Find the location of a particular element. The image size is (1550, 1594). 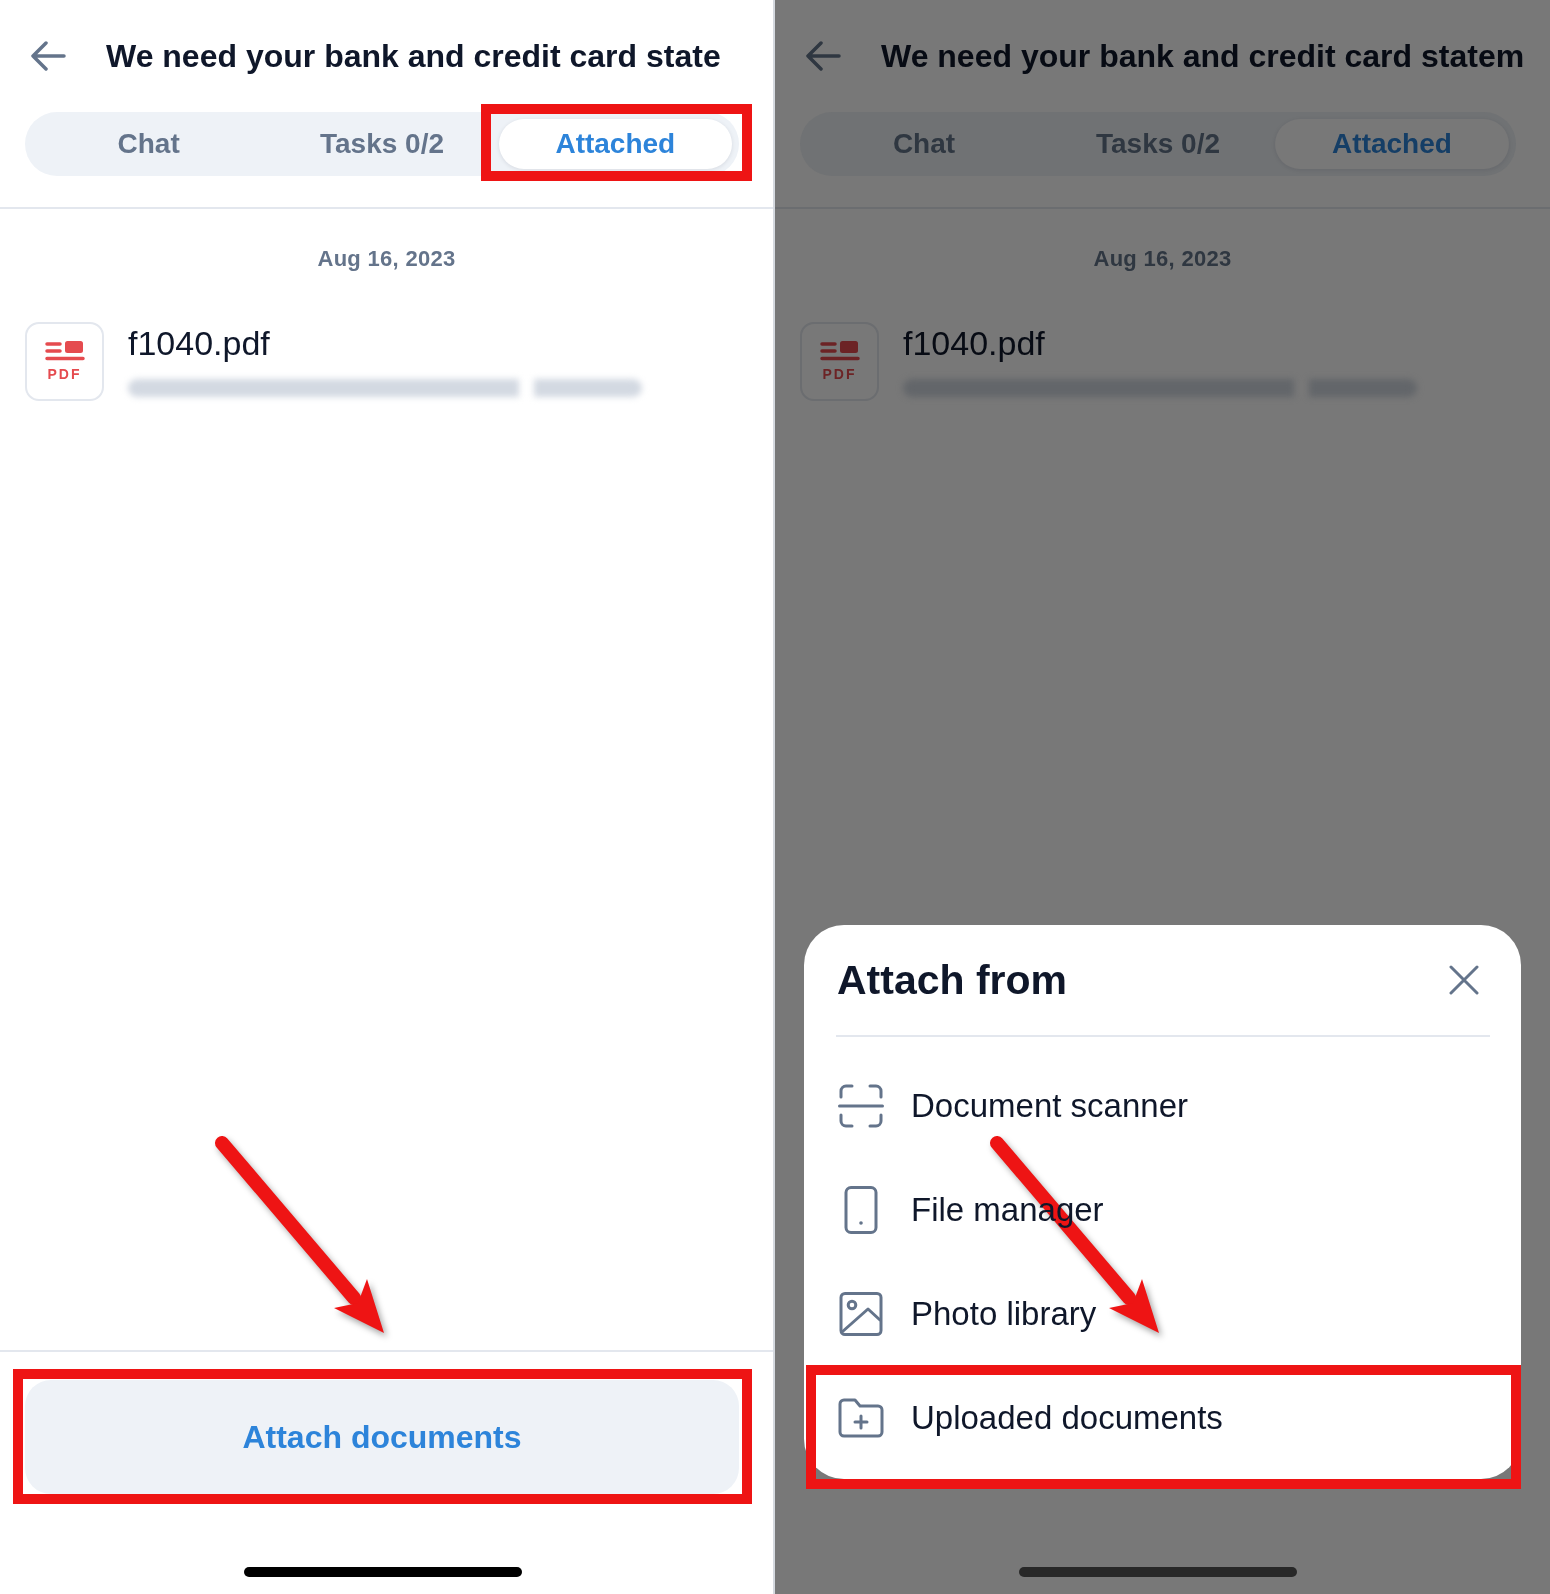

screen-title: We need your bank and credit card state is located at coordinates (413, 56).